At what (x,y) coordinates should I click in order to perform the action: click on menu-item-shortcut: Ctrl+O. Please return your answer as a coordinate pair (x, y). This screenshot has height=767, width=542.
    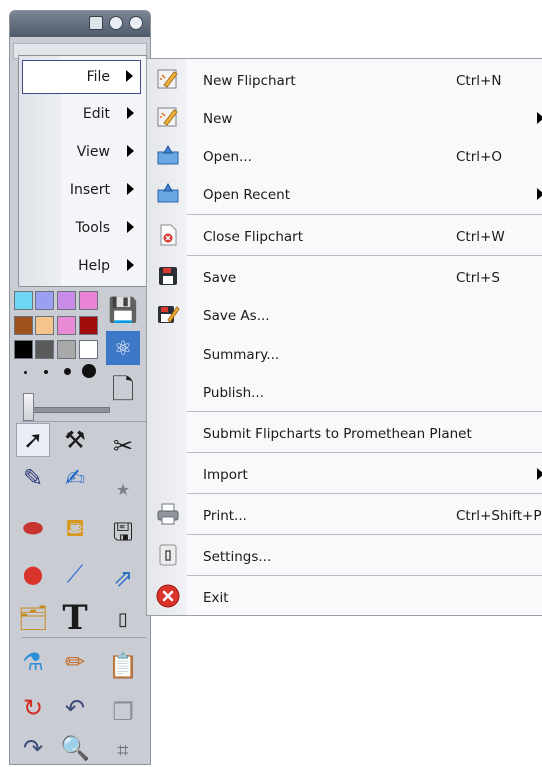
    Looking at the image, I should click on (479, 157).